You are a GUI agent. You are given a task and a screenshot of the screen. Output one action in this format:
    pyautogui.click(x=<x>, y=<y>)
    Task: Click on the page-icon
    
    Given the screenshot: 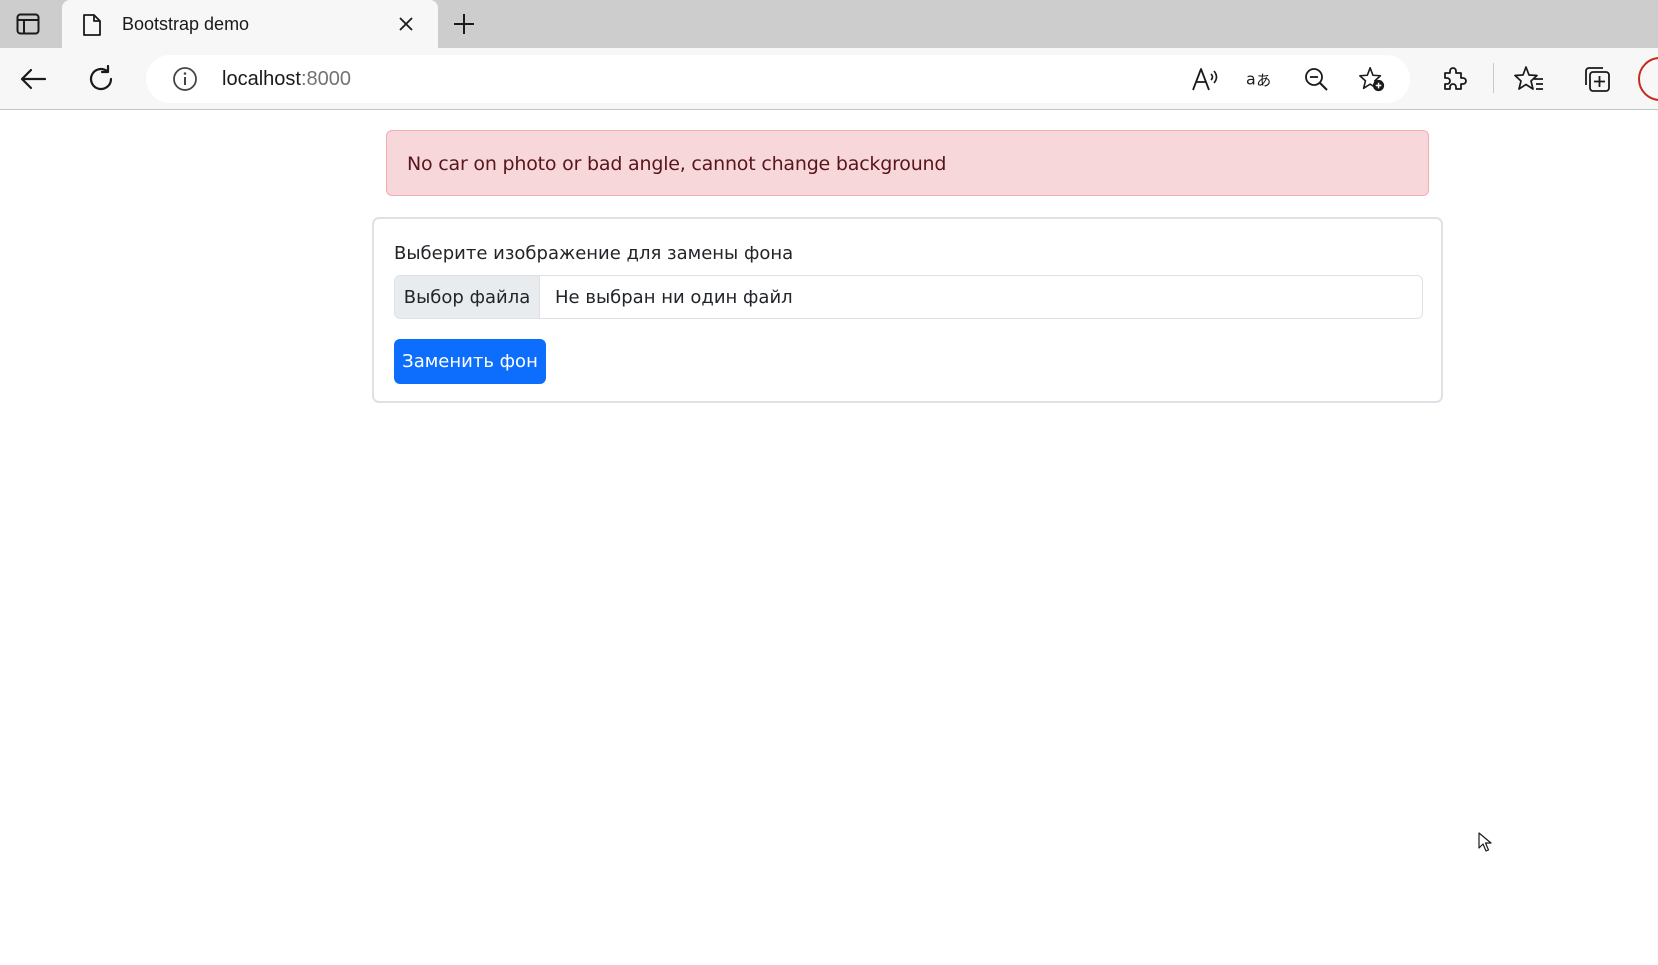 What is the action you would take?
    pyautogui.click(x=92, y=25)
    